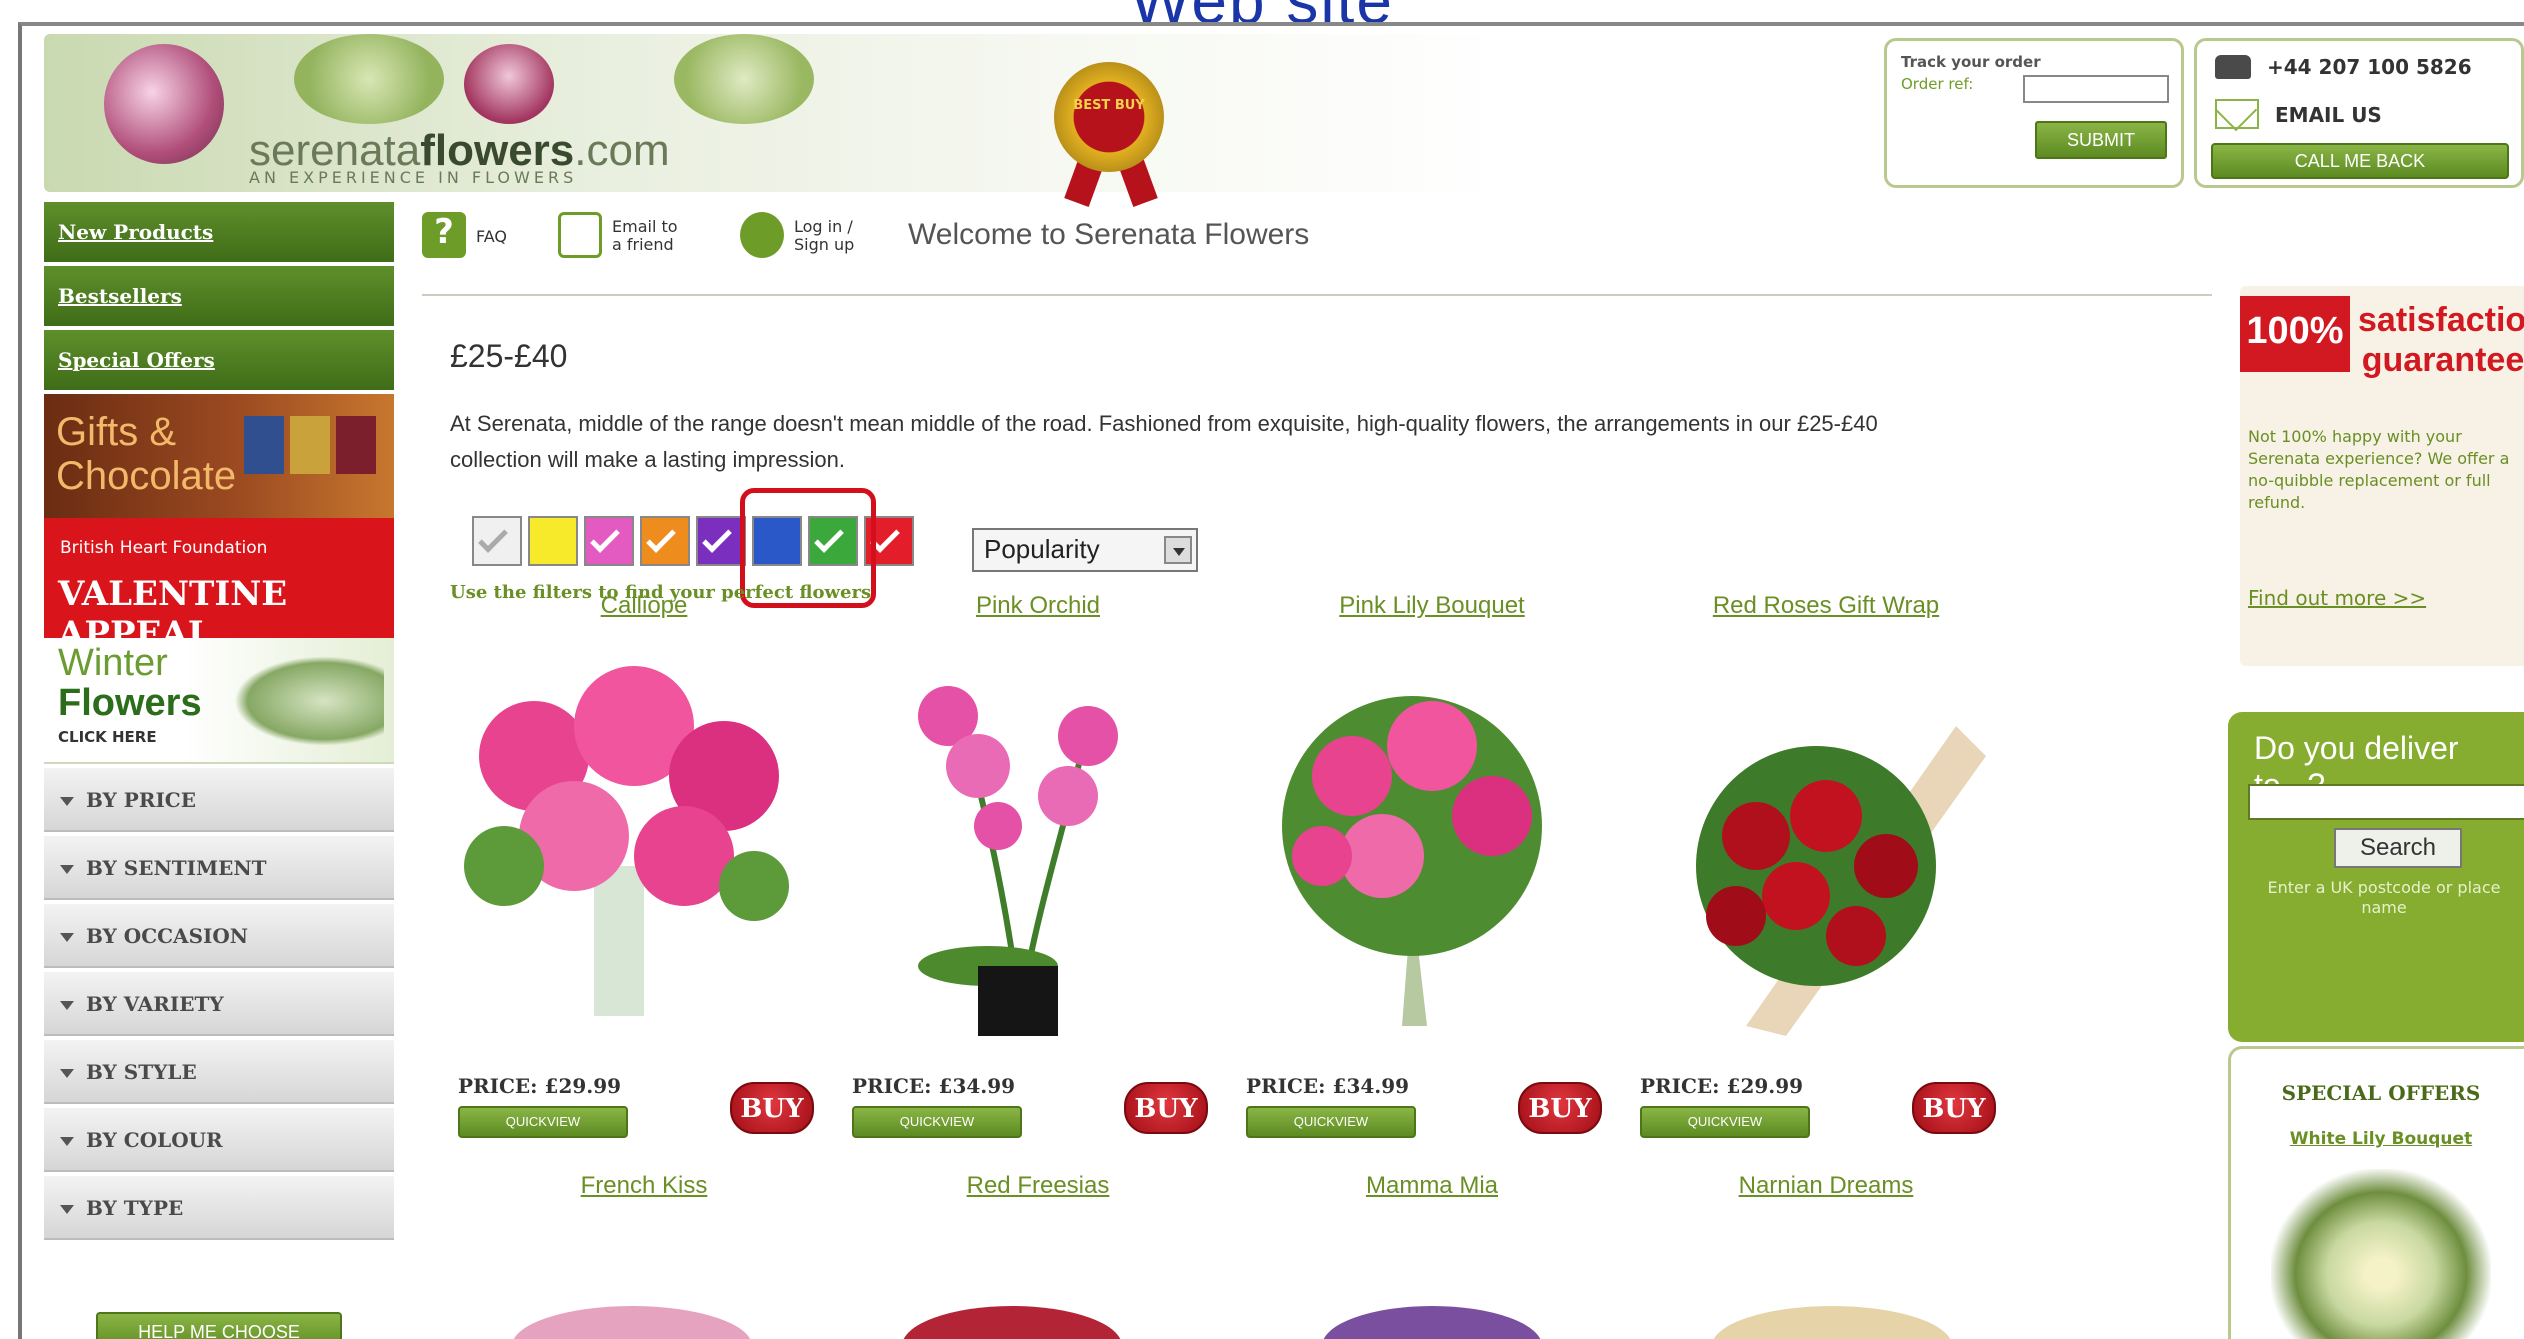 The image size is (2524, 1339). What do you see at coordinates (219, 1208) in the screenshot?
I see `category-by-type: BY TYPE` at bounding box center [219, 1208].